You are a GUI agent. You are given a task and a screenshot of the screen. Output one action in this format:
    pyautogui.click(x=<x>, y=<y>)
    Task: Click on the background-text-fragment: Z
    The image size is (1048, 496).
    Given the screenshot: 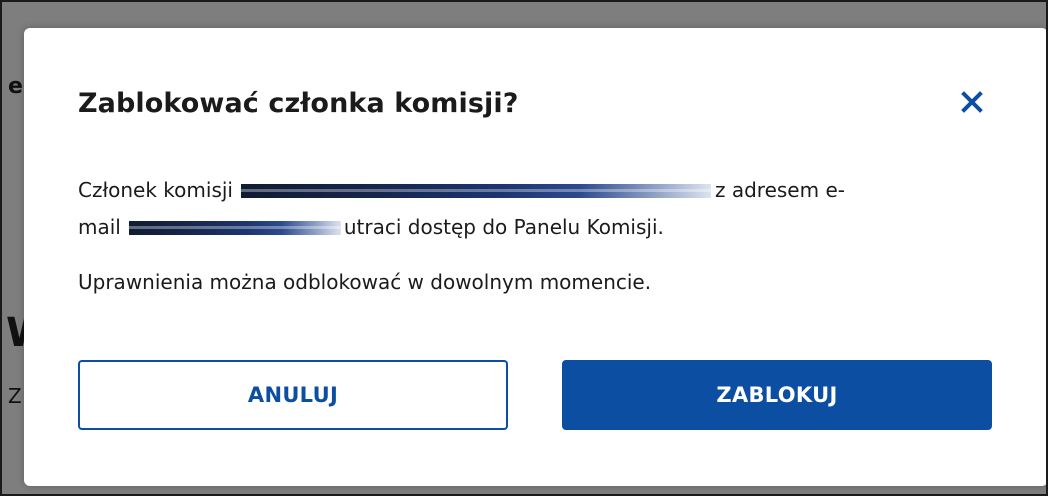 What is the action you would take?
    pyautogui.click(x=15, y=396)
    